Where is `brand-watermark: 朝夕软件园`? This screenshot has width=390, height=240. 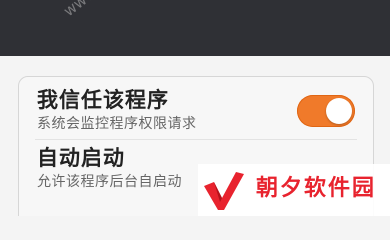 brand-watermark: 朝夕软件园 is located at coordinates (294, 190).